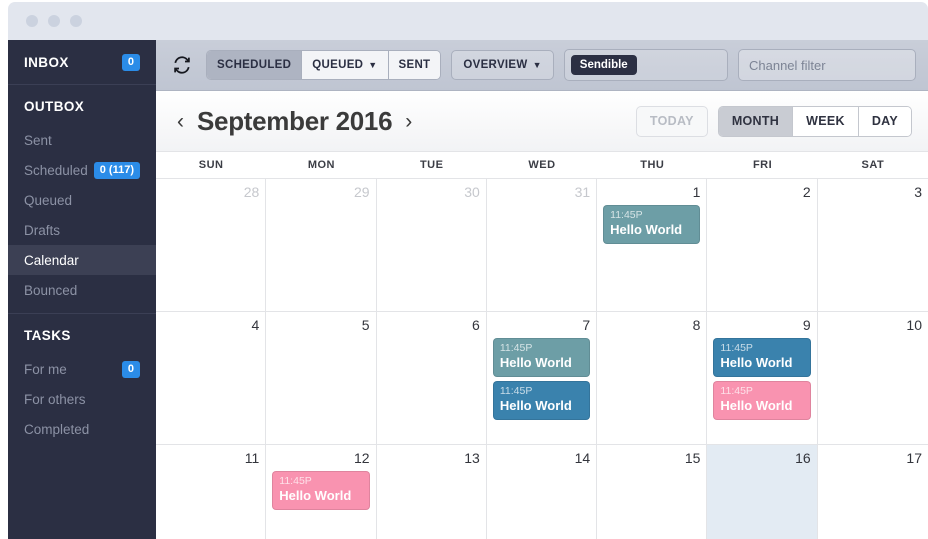  Describe the element at coordinates (826, 121) in the screenshot. I see `view-mode-week: WEEK` at that location.